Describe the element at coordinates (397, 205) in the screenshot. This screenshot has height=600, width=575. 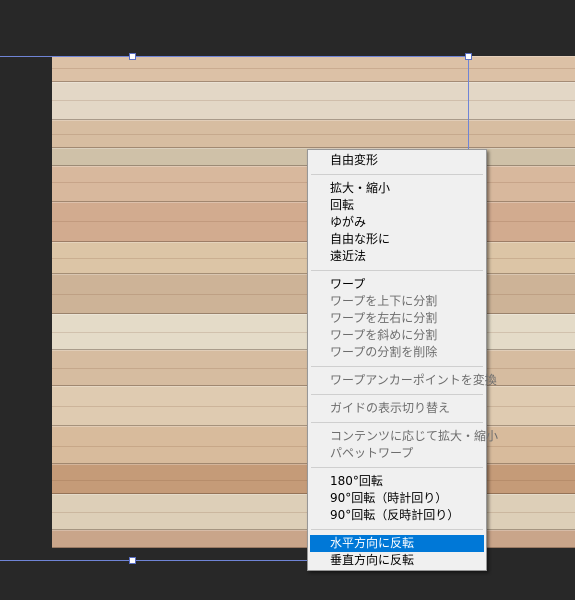
I see `menu-item-rotate: 回転` at that location.